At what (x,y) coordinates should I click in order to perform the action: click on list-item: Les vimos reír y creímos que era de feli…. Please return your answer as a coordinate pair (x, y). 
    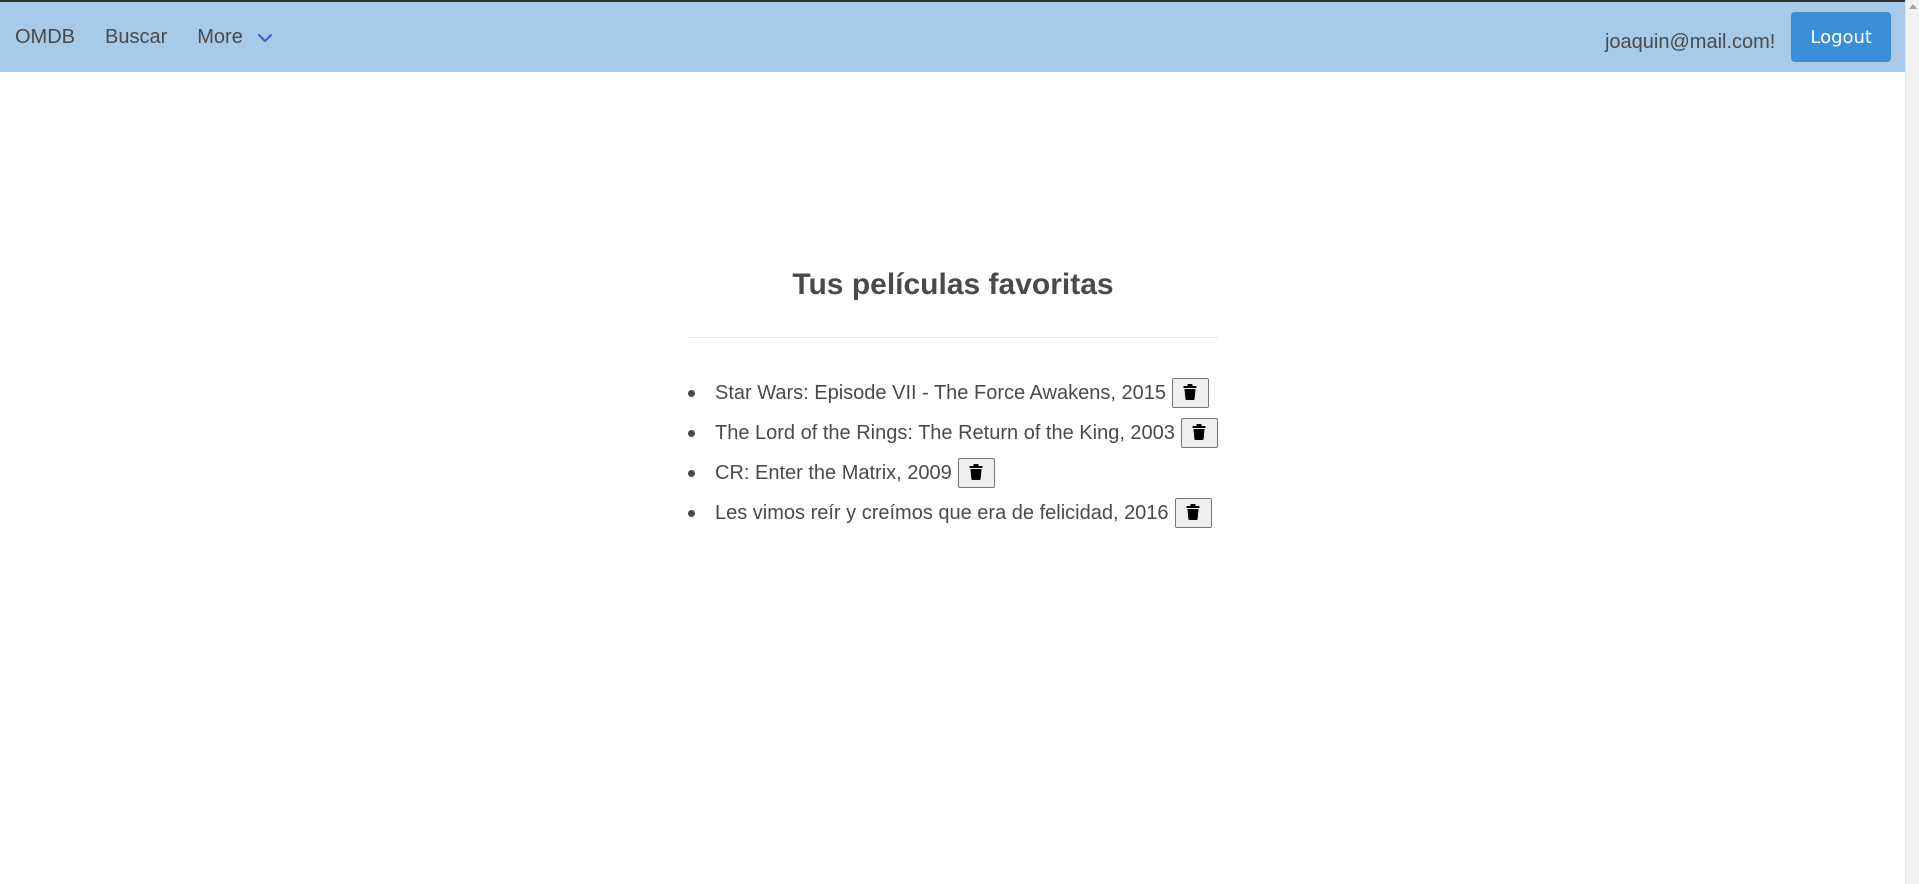
    Looking at the image, I should click on (953, 513).